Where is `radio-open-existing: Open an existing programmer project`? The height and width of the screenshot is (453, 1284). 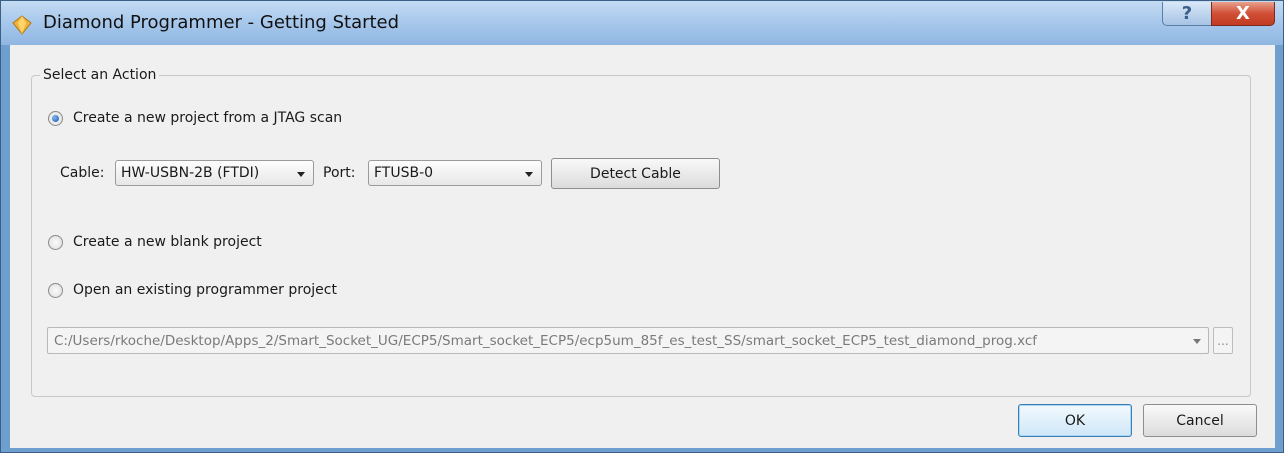 radio-open-existing: Open an existing programmer project is located at coordinates (192, 290).